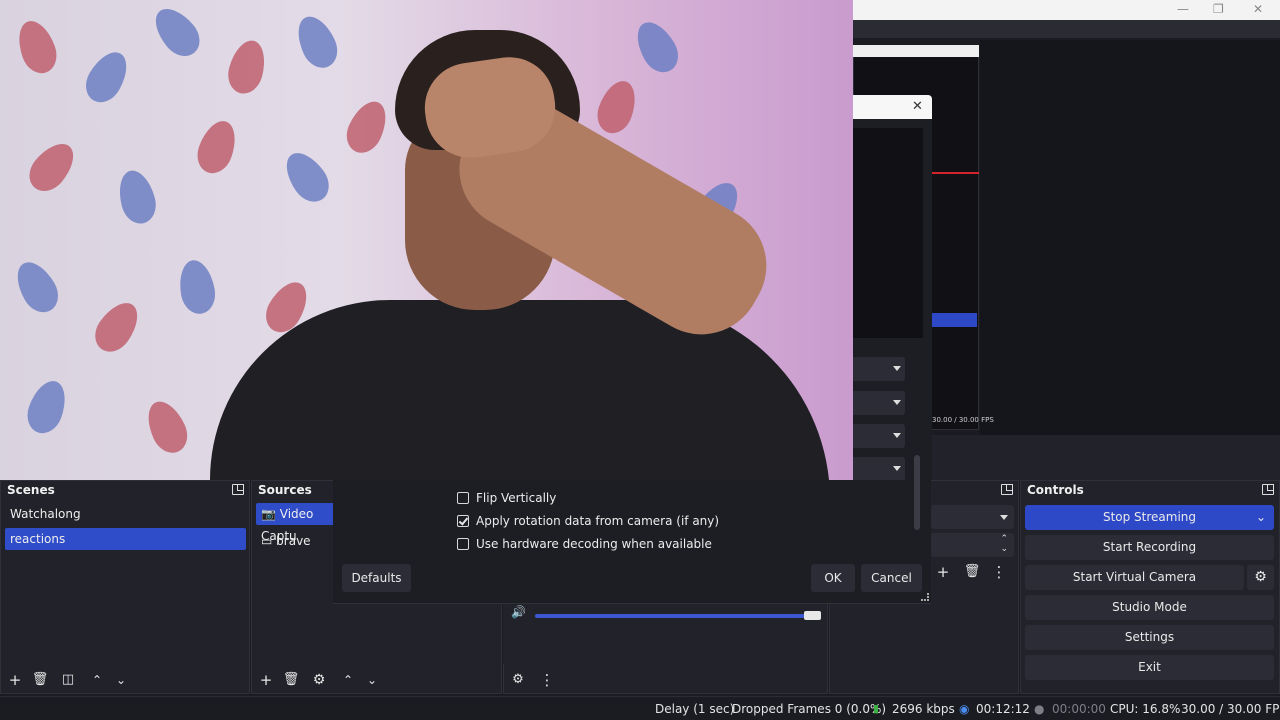 The height and width of the screenshot is (720, 1280). What do you see at coordinates (125, 539) in the screenshot?
I see `scene-item-reactions: reactions` at bounding box center [125, 539].